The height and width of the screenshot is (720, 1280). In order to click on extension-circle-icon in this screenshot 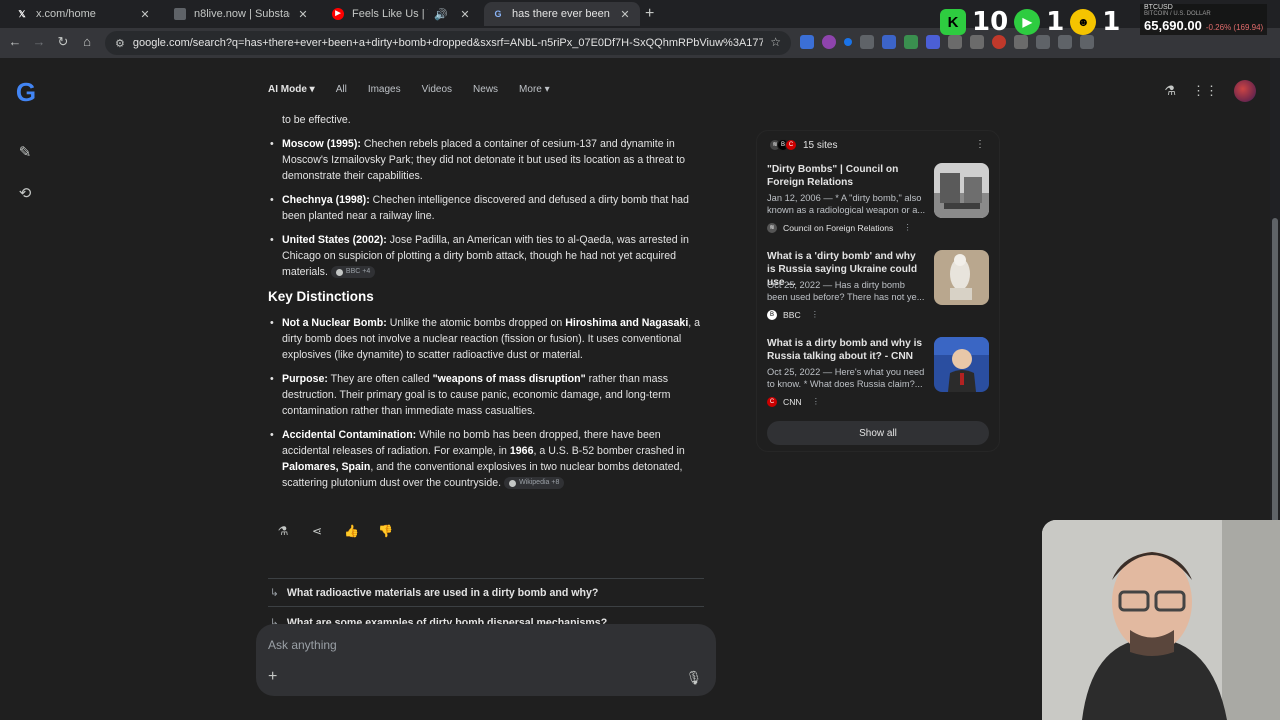, I will do `click(829, 42)`.